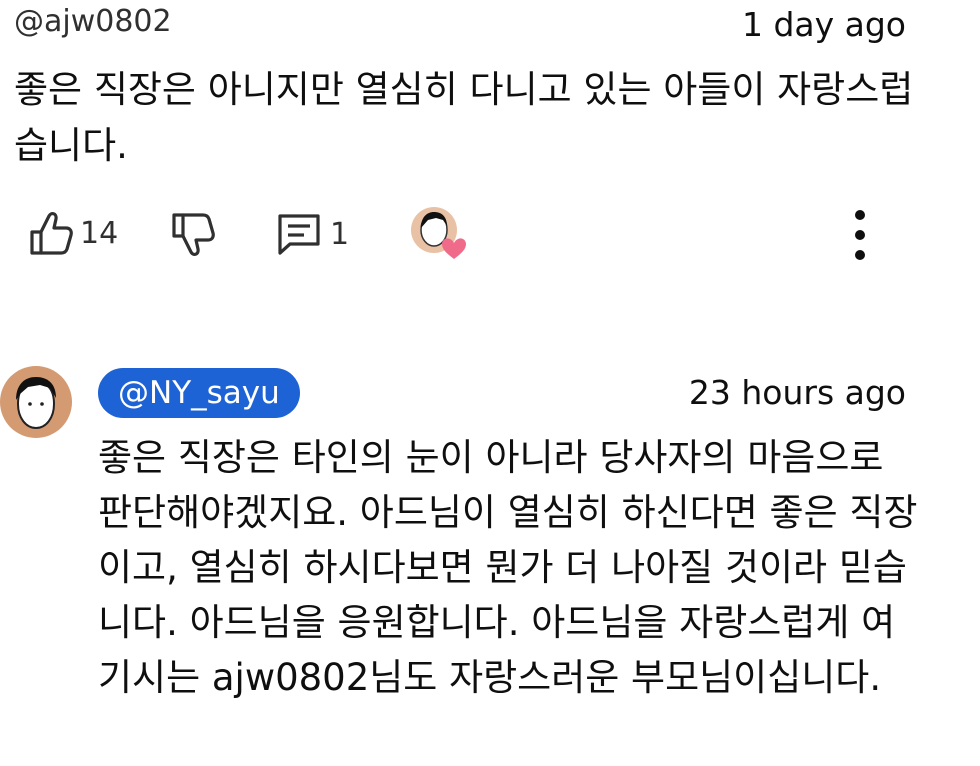  I want to click on reply-button: 1, so click(312, 234).